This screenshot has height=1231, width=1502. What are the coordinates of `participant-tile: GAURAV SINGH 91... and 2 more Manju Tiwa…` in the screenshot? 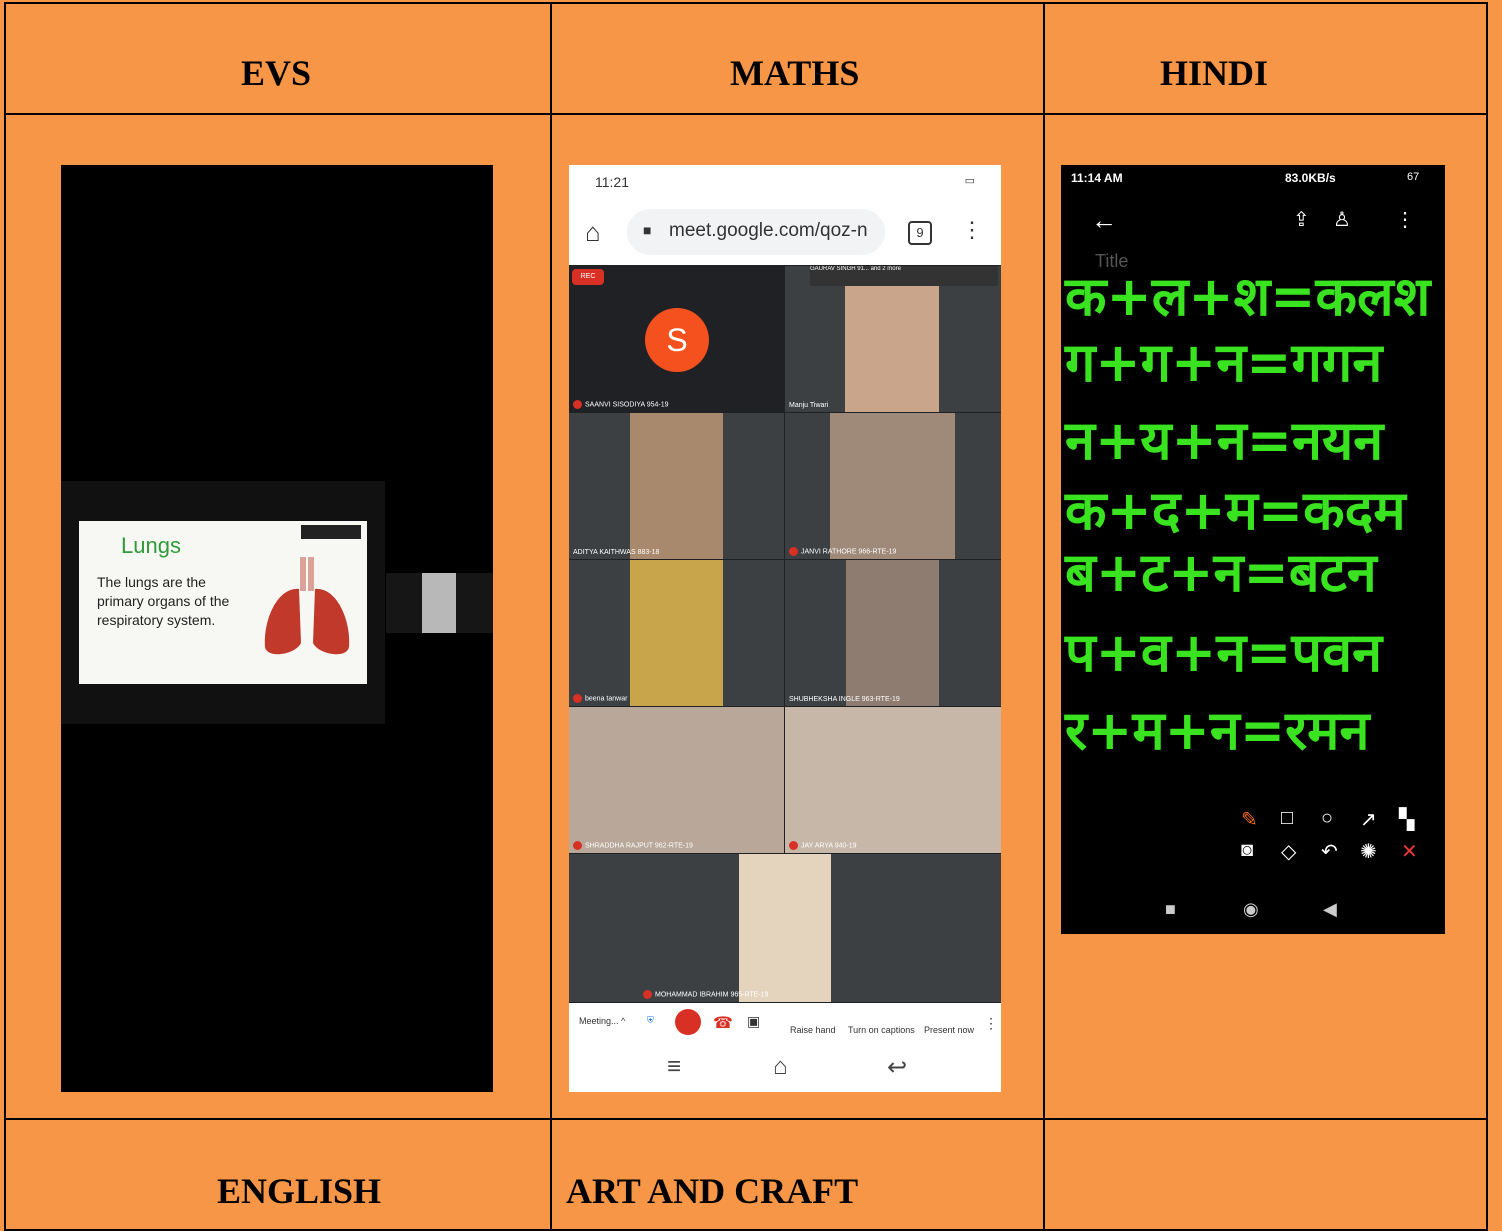 It's located at (893, 339).